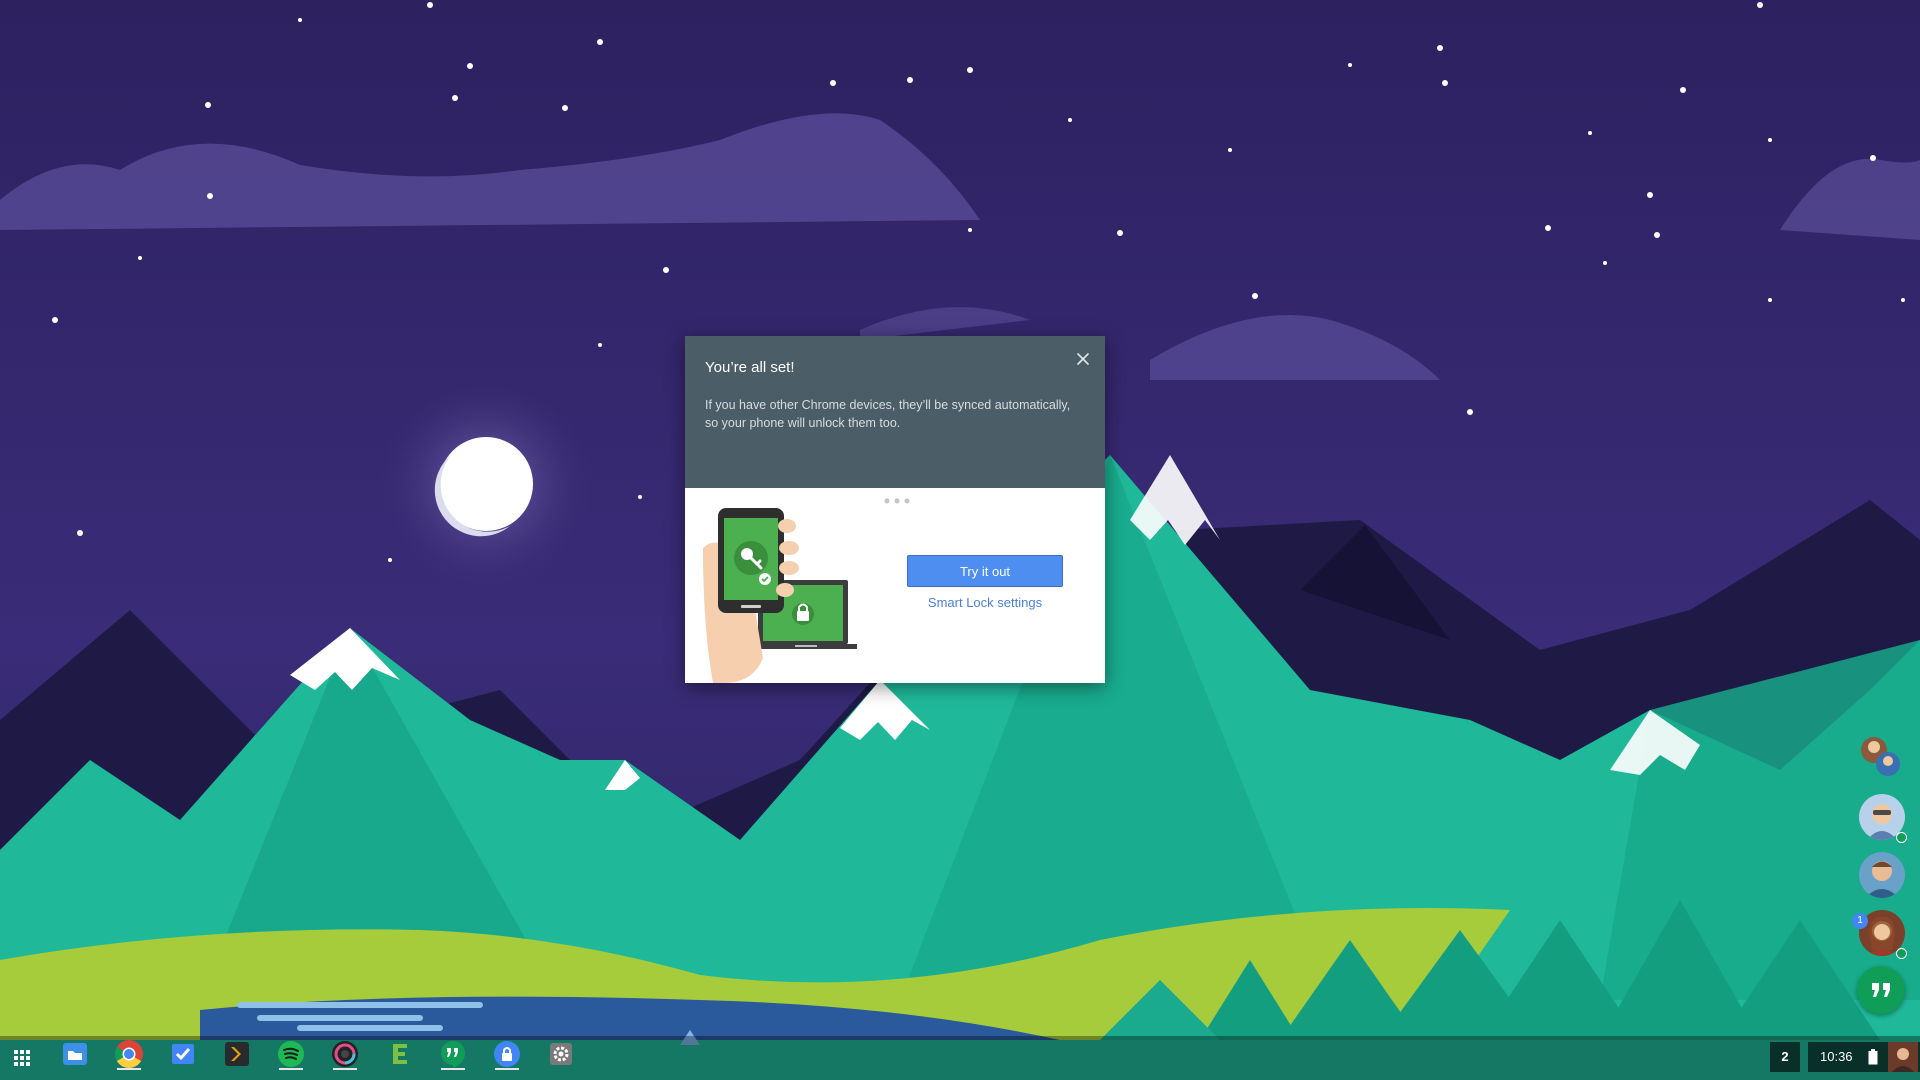  I want to click on unread-count-badge: 1, so click(1860, 921).